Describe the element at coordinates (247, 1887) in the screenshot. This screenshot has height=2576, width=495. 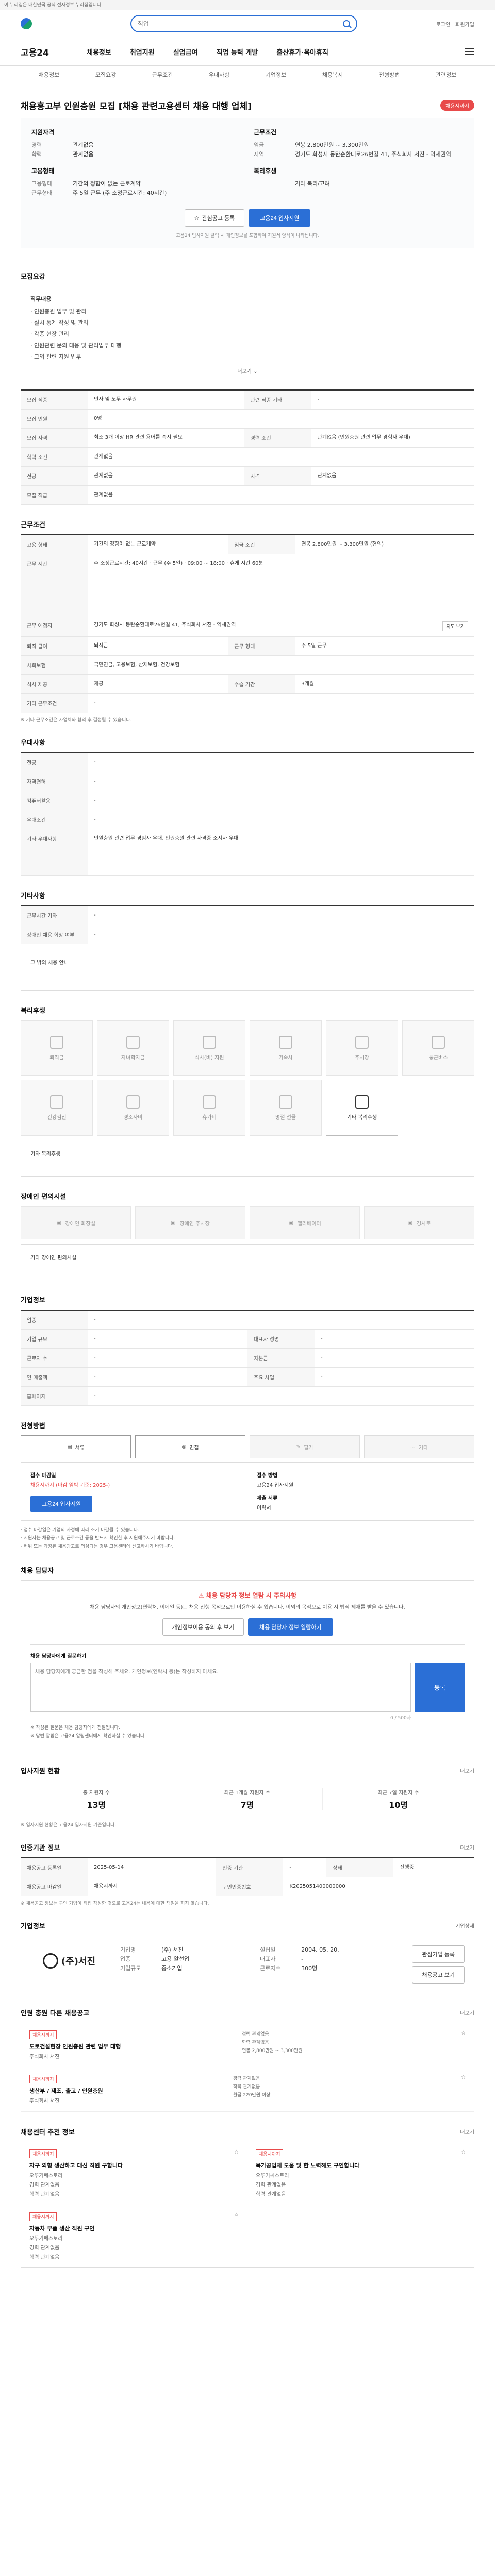
I see `table-row: 채용공고 마감일 채용시까지 구인인증번호 K2025051400000000` at that location.